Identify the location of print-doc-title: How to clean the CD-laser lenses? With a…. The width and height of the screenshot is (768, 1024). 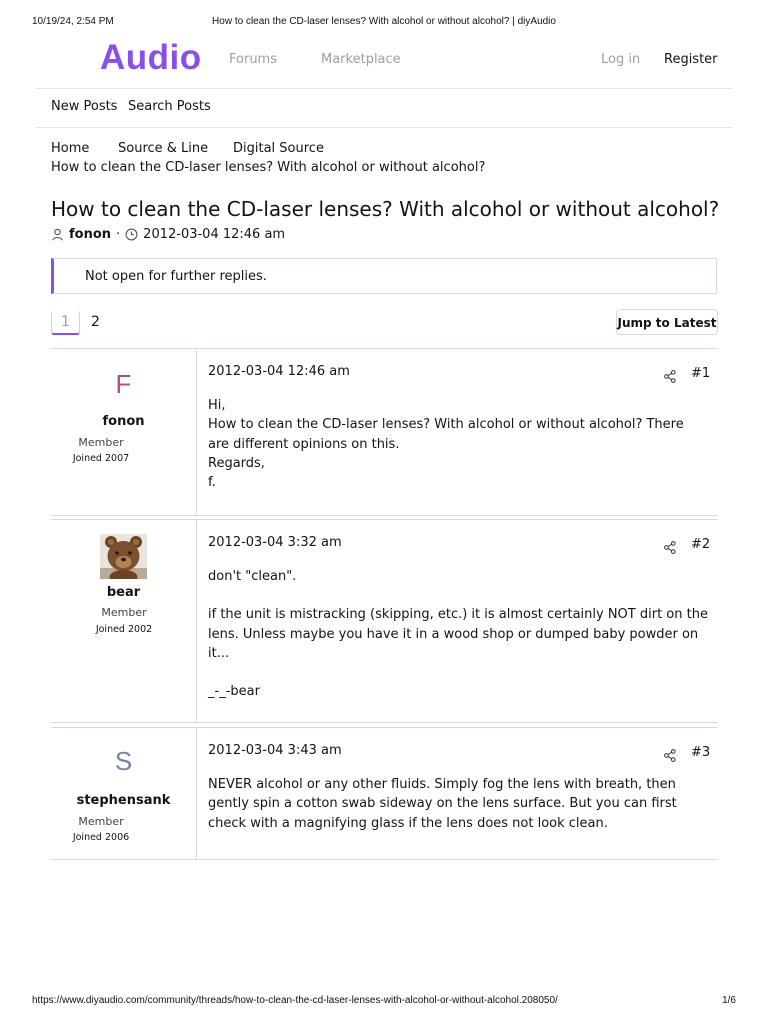
(384, 21).